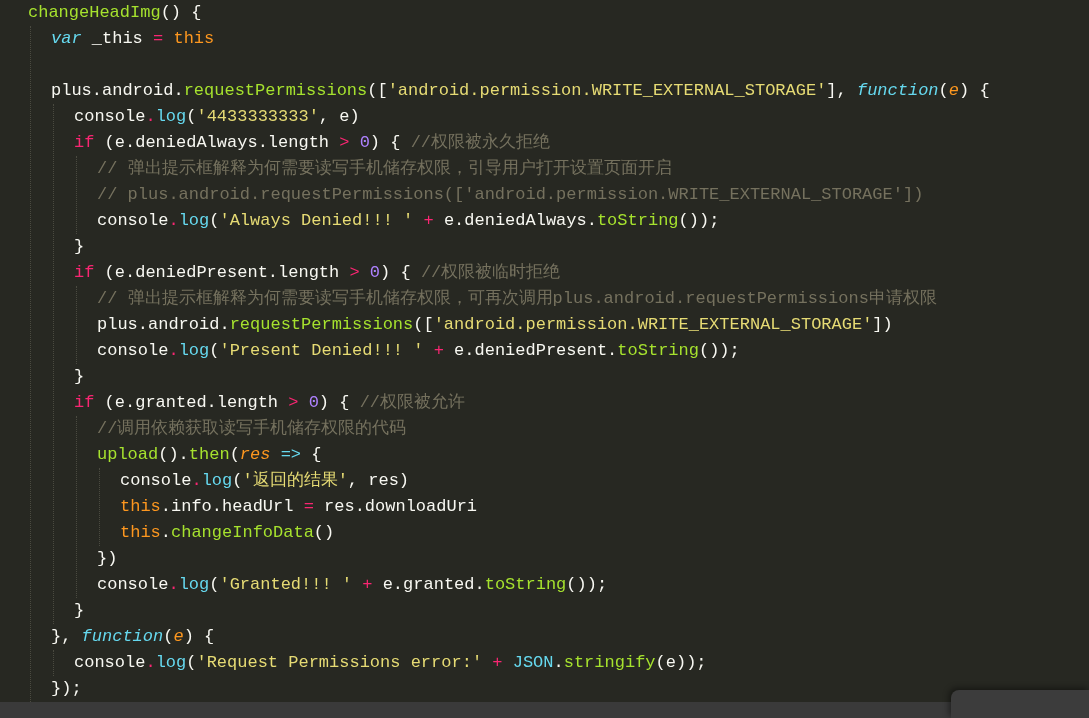  Describe the element at coordinates (265, 481) in the screenshot. I see `code-line: console.log('返回的结果', res)` at that location.